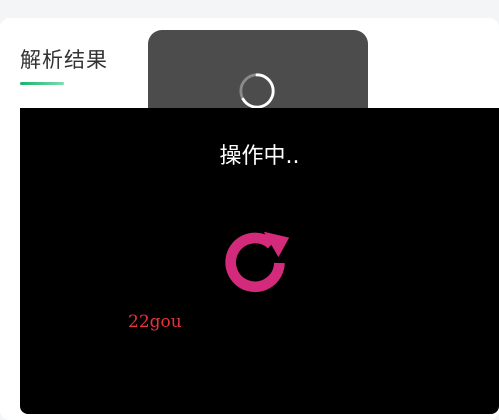  Describe the element at coordinates (257, 91) in the screenshot. I see `loading-spinner-icon` at that location.